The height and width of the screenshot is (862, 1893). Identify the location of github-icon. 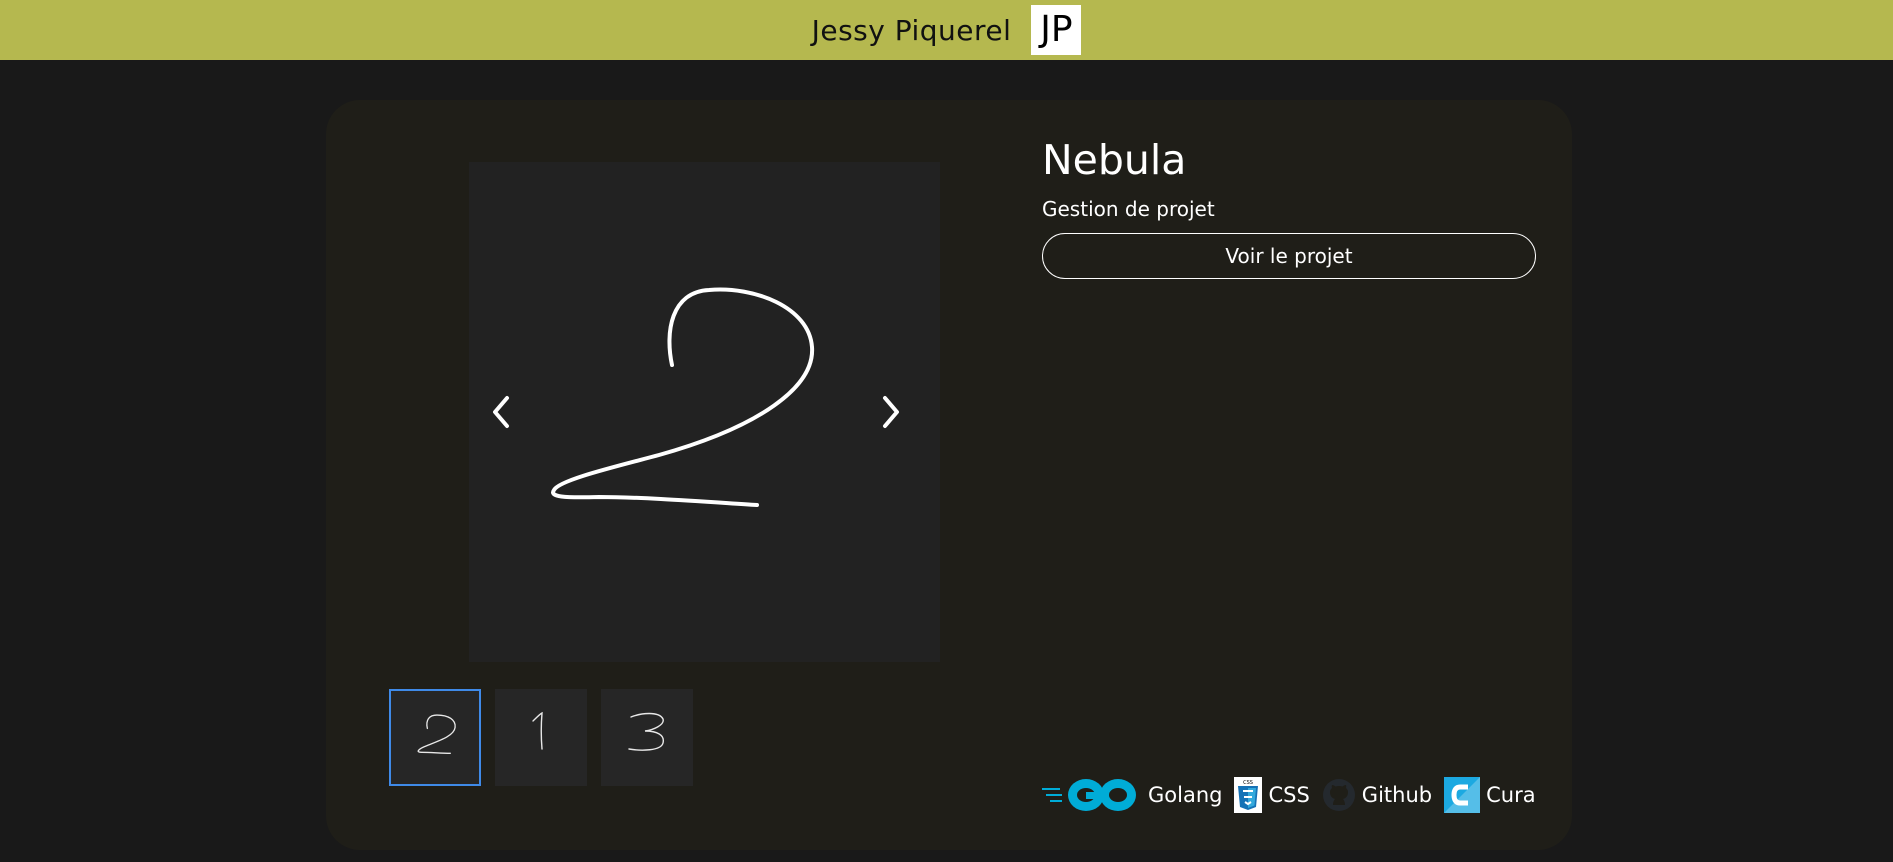
(1338, 795).